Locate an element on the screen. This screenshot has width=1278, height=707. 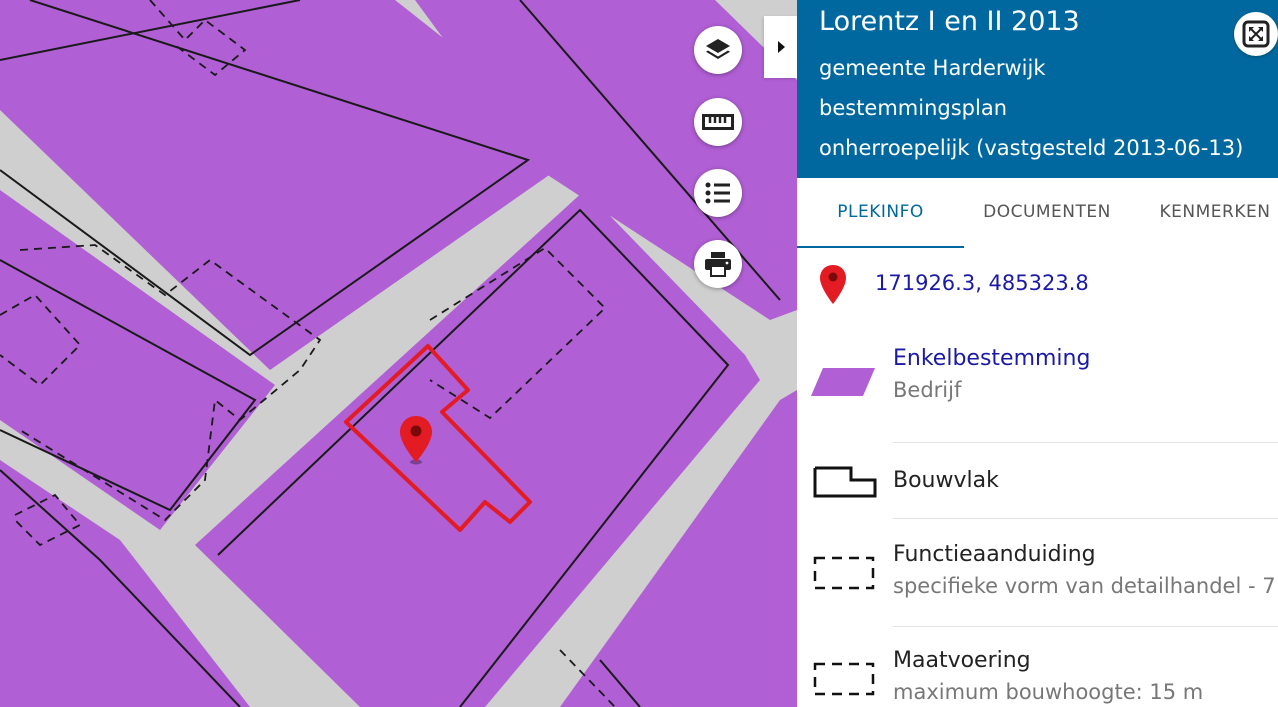
legend-item-title: Enkelbestemming is located at coordinates (991, 358).